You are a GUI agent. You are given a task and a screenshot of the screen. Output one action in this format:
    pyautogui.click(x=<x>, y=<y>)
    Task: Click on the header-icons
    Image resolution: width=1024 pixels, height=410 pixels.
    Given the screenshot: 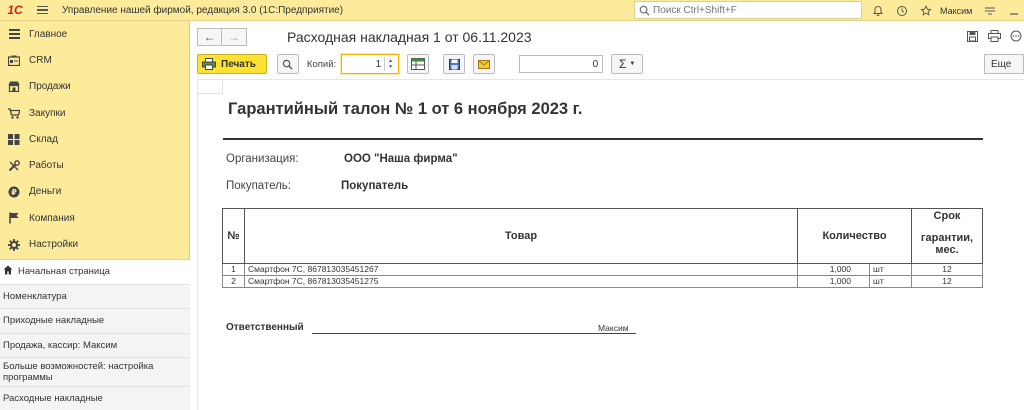 What is the action you would take?
    pyautogui.click(x=994, y=36)
    